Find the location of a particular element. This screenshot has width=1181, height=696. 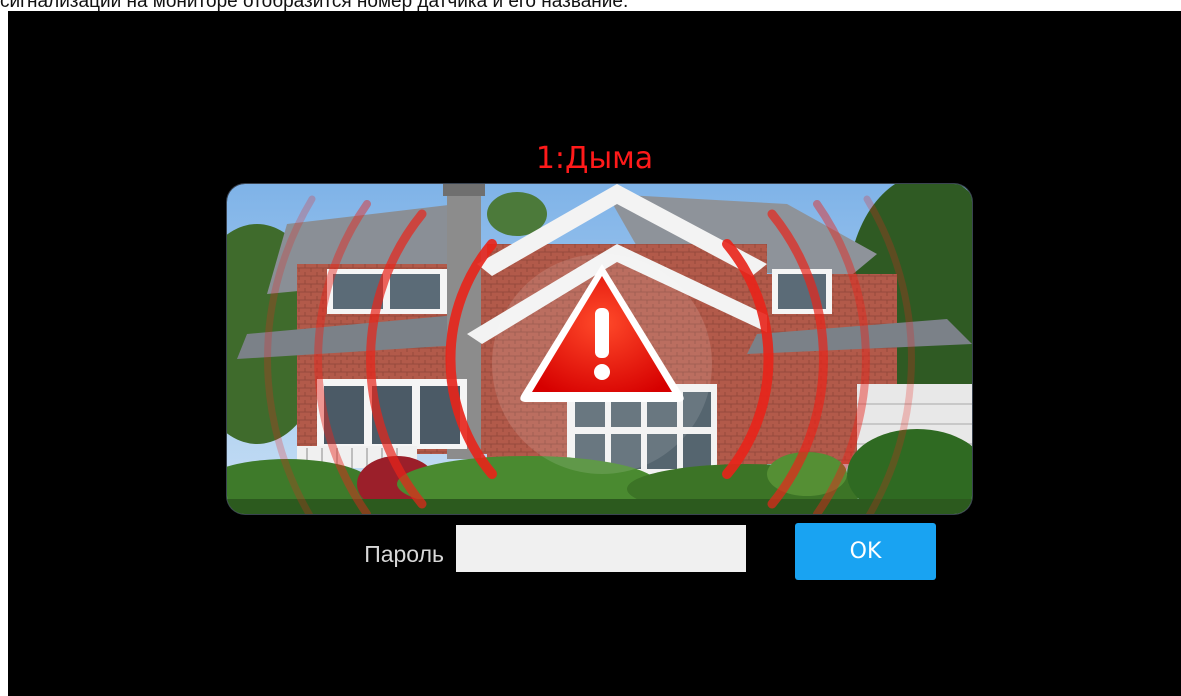

ok-button: OK is located at coordinates (865, 551).